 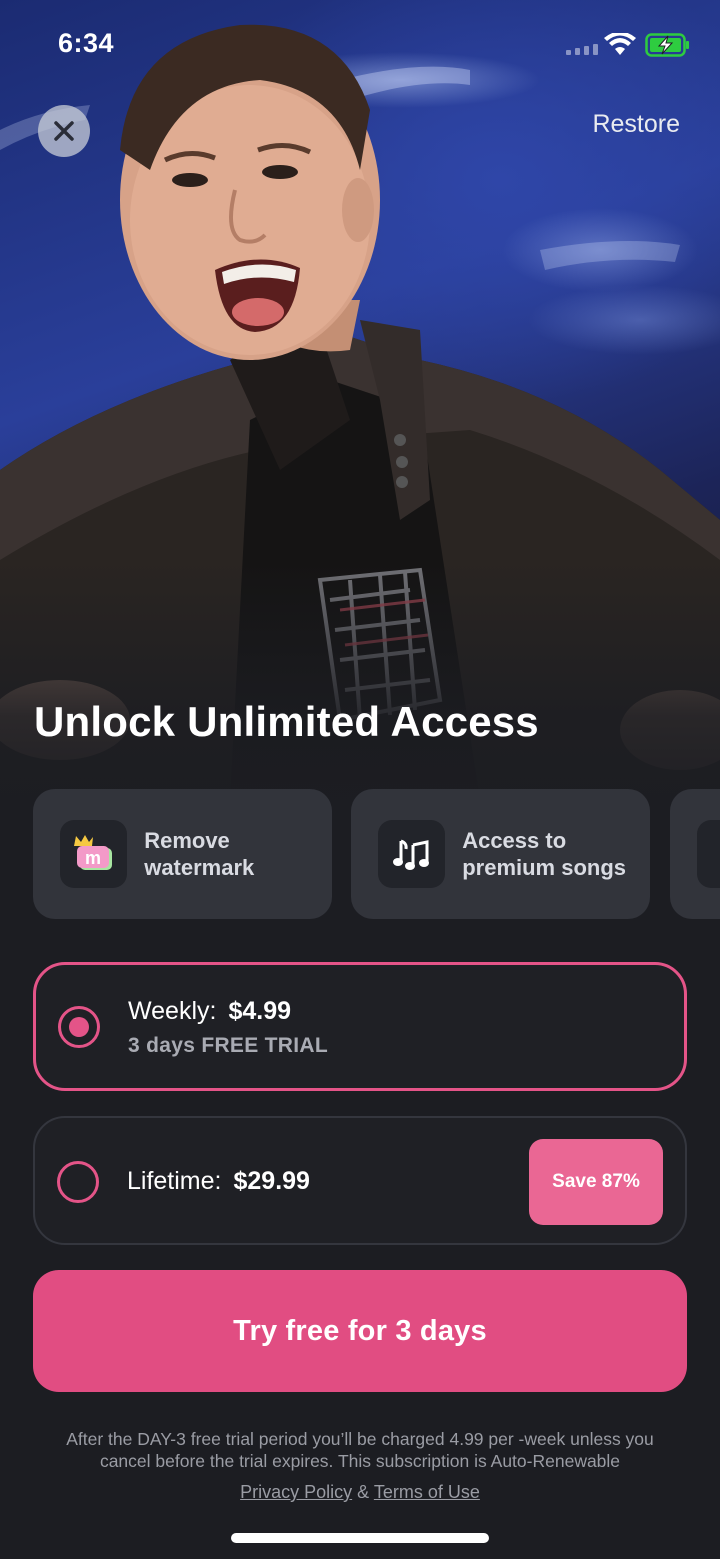 I want to click on plan-lifetime: Lifetime: $29.99 Save 87%, so click(x=360, y=1180).